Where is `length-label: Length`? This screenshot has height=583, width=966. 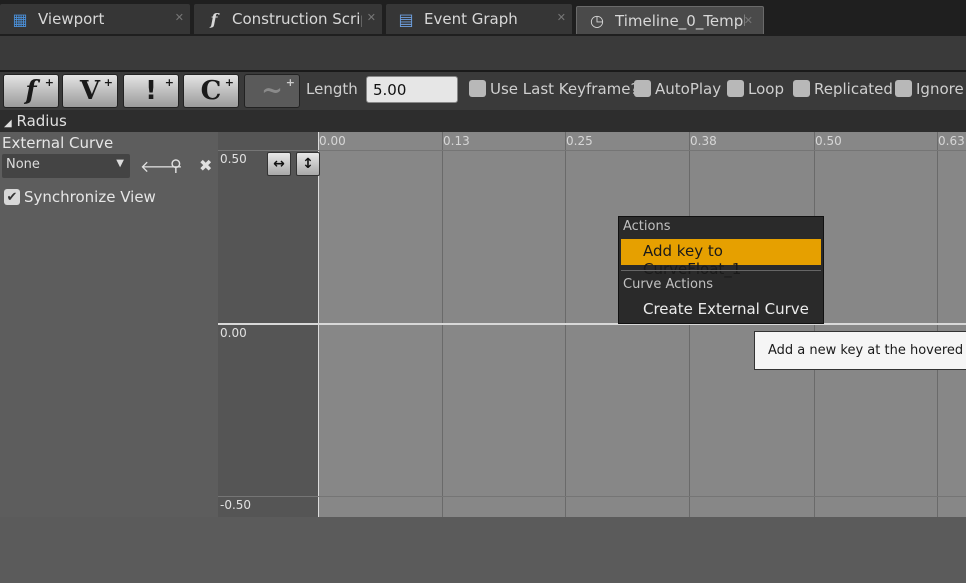
length-label: Length is located at coordinates (332, 89).